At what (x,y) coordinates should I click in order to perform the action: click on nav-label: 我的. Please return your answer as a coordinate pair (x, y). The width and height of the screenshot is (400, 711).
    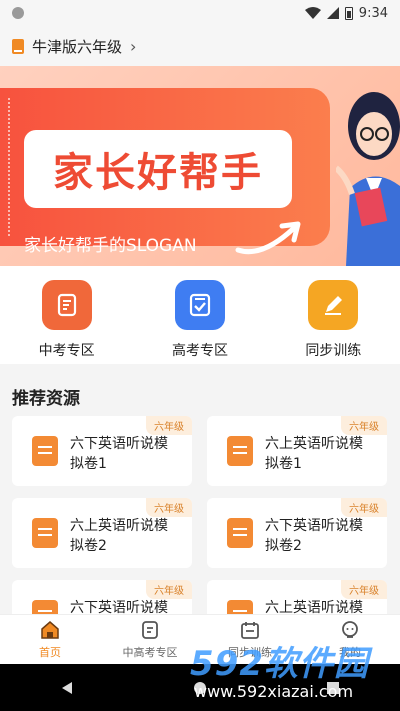
    Looking at the image, I should click on (350, 652).